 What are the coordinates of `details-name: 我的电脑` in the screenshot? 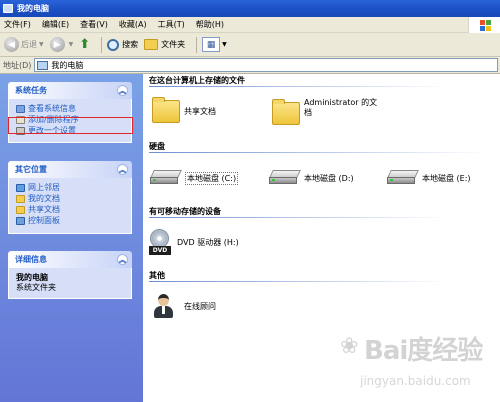 It's located at (32, 277).